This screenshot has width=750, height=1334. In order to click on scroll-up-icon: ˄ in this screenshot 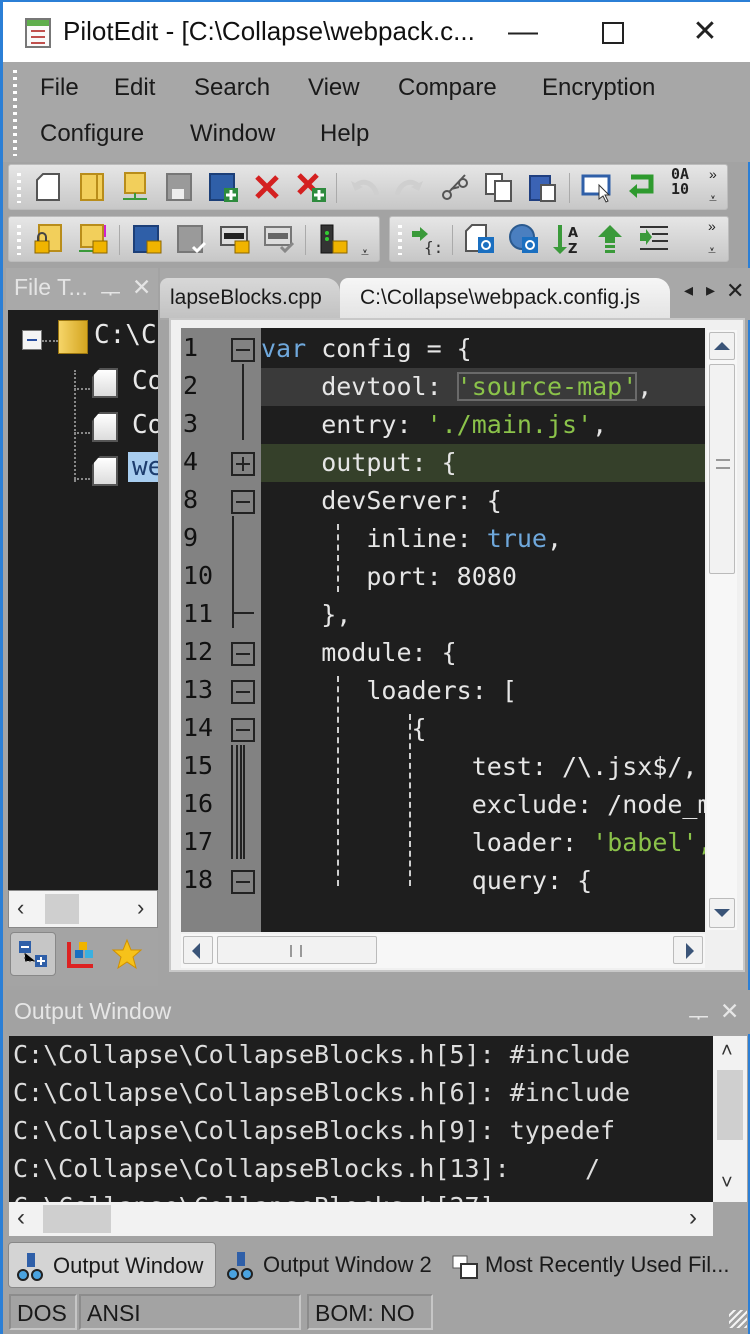, I will do `click(727, 1051)`.